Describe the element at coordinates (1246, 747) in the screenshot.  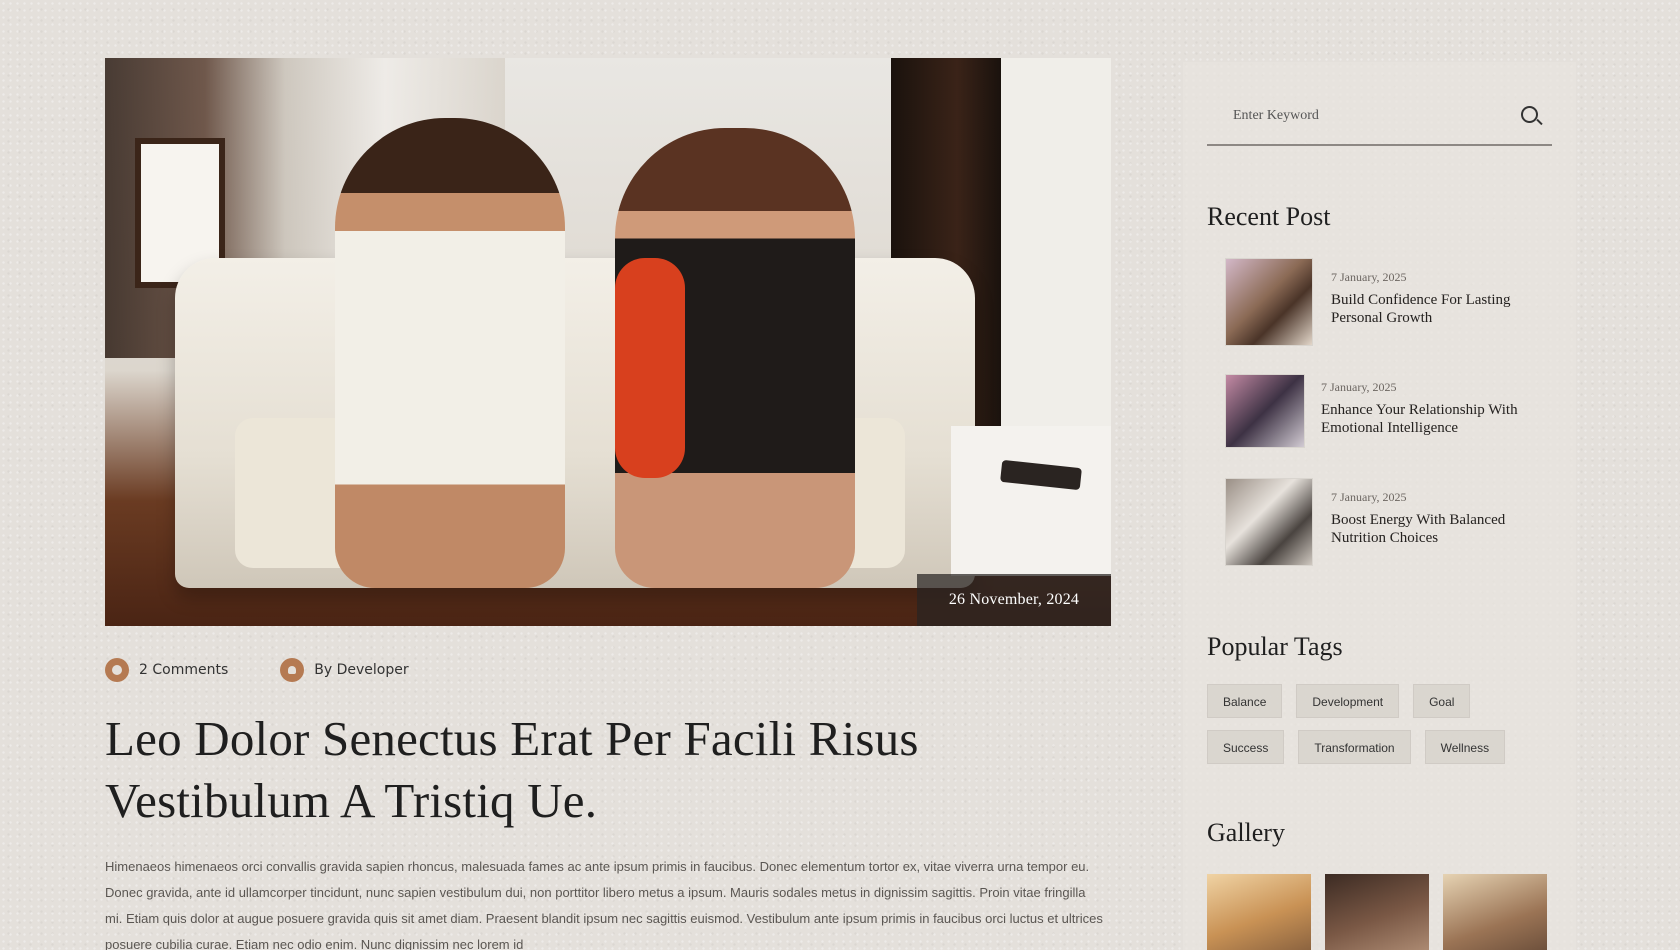
I see `tag-success: Success` at that location.